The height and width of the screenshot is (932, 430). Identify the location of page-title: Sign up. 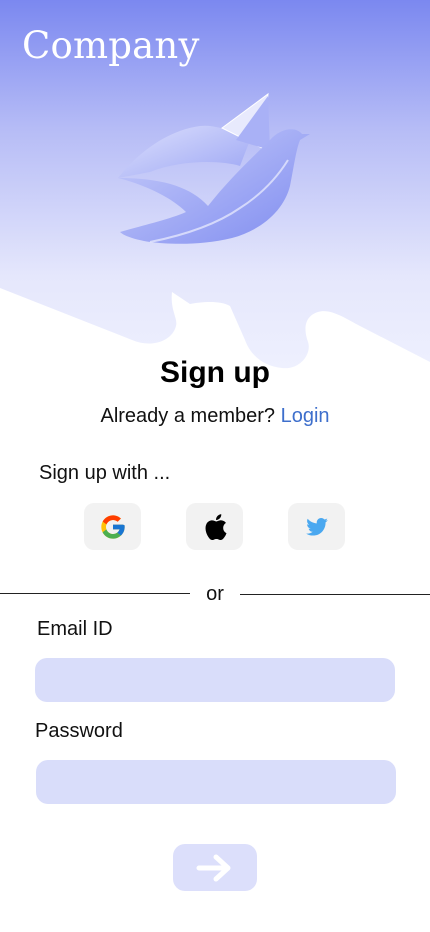
(215, 372).